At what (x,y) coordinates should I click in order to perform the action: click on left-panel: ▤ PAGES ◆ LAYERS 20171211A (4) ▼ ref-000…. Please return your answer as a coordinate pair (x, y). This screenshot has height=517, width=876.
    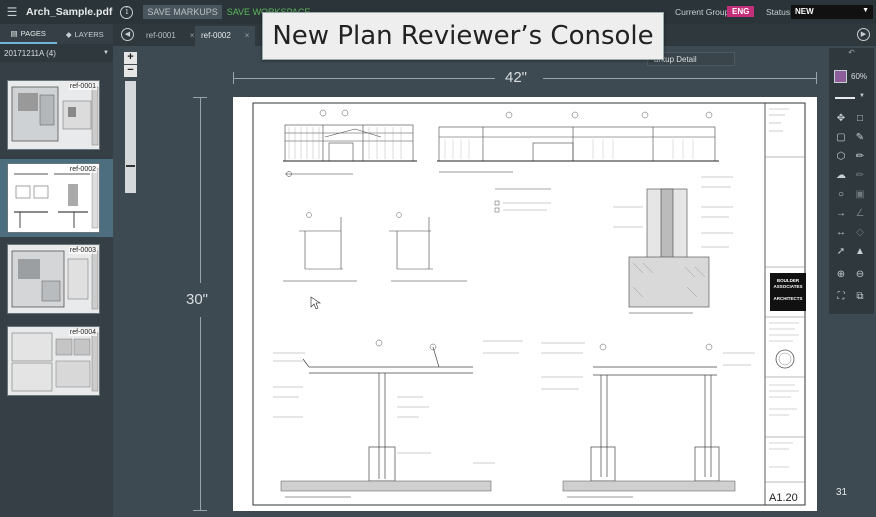
    Looking at the image, I should click on (56, 270).